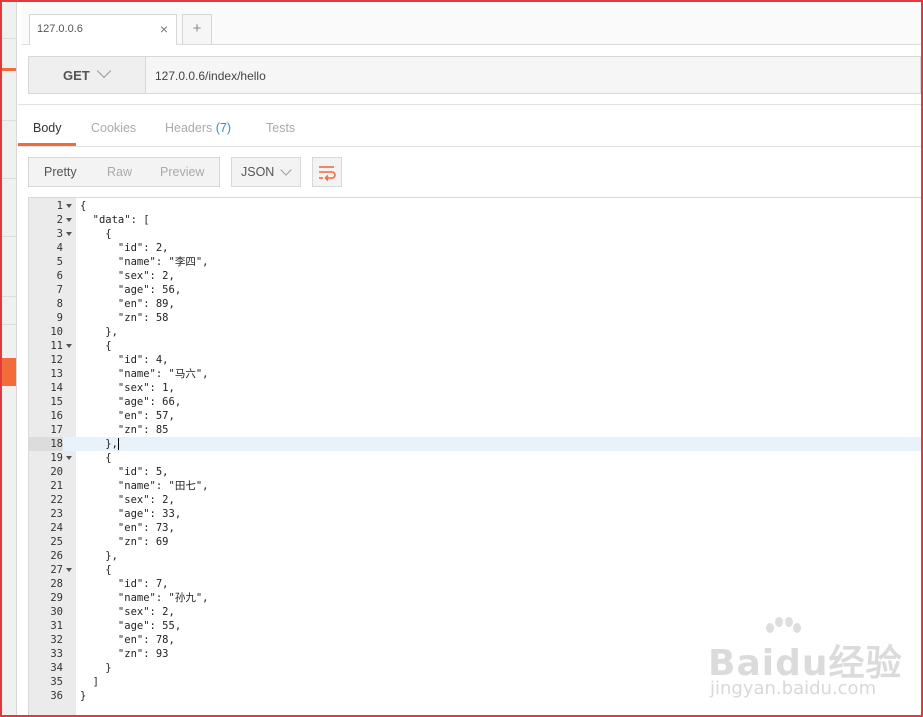  What do you see at coordinates (210, 76) in the screenshot?
I see `url-input: 127.0.0.6/index/hello` at bounding box center [210, 76].